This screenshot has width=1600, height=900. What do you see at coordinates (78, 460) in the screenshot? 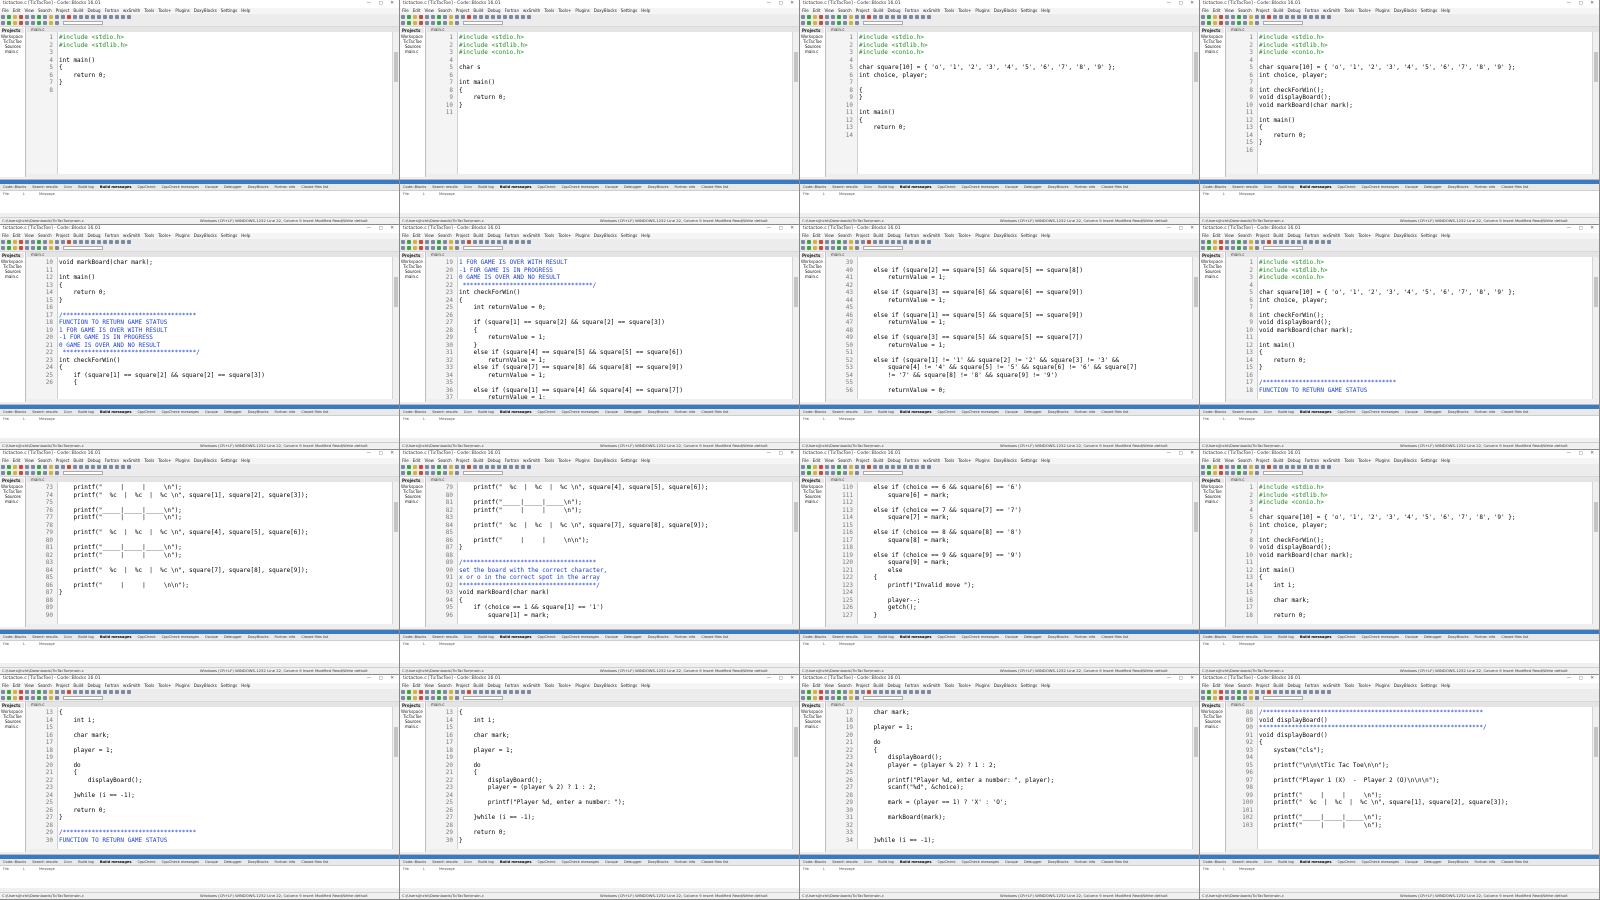
I see `menu-item: Build` at bounding box center [78, 460].